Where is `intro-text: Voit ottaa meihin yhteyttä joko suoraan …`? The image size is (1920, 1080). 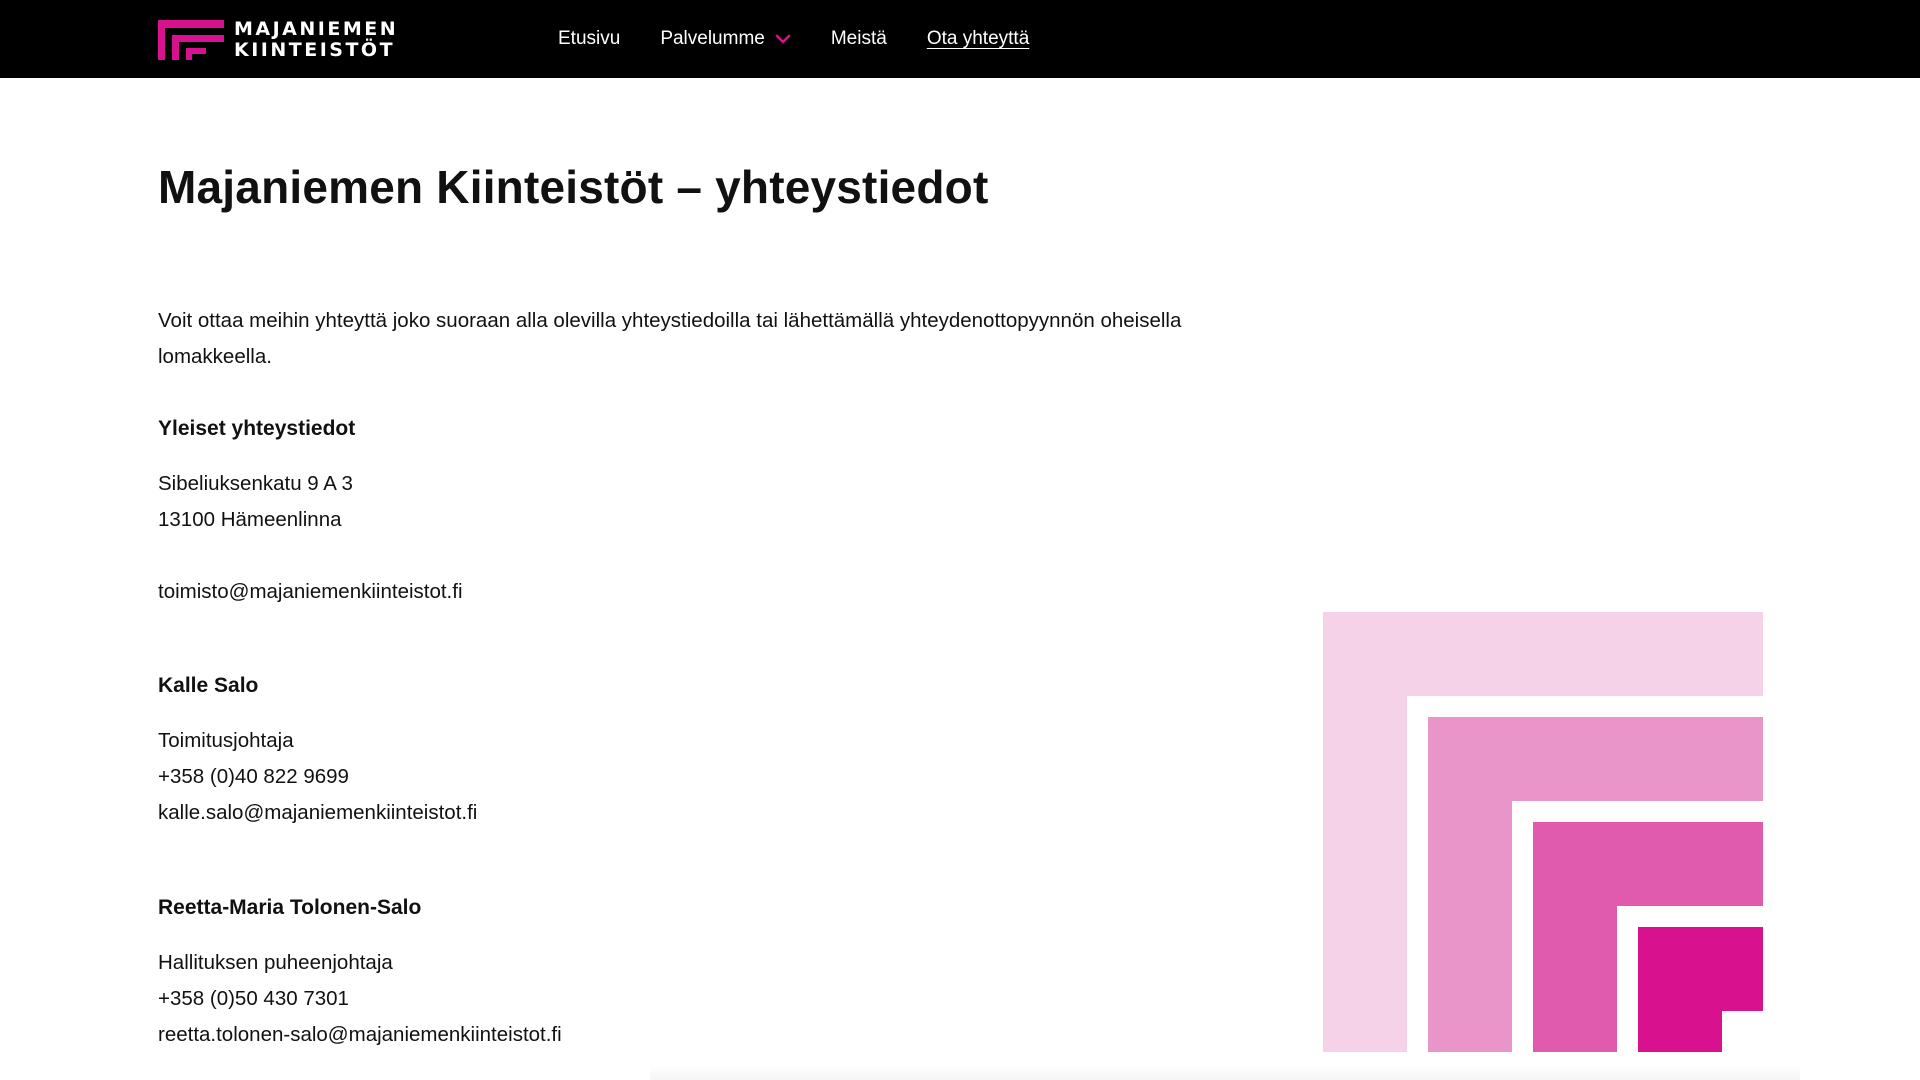
intro-text: Voit ottaa meihin yhteyttä joko suoraan … is located at coordinates (670, 338).